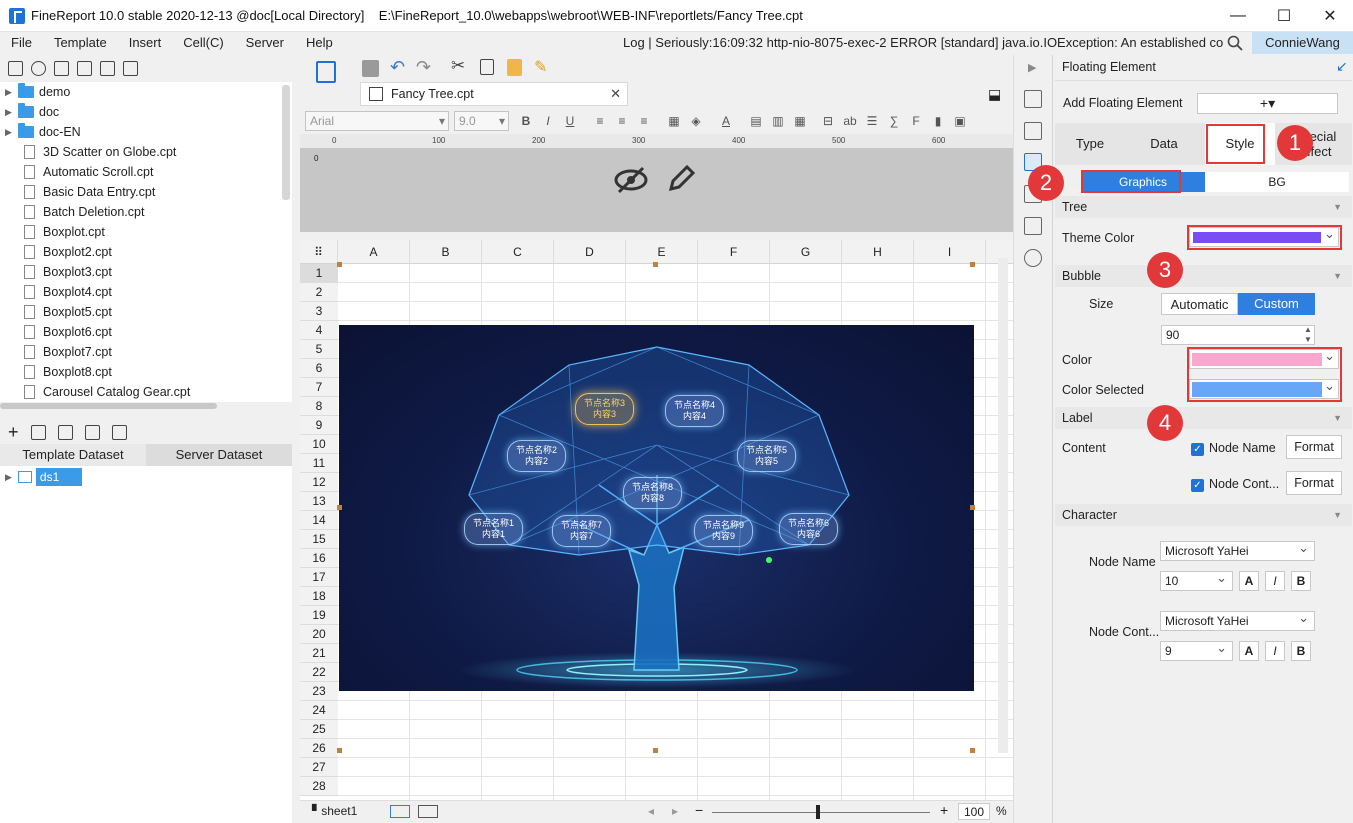 The image size is (1353, 823). I want to click on align-left-icon: ≡, so click(600, 121).